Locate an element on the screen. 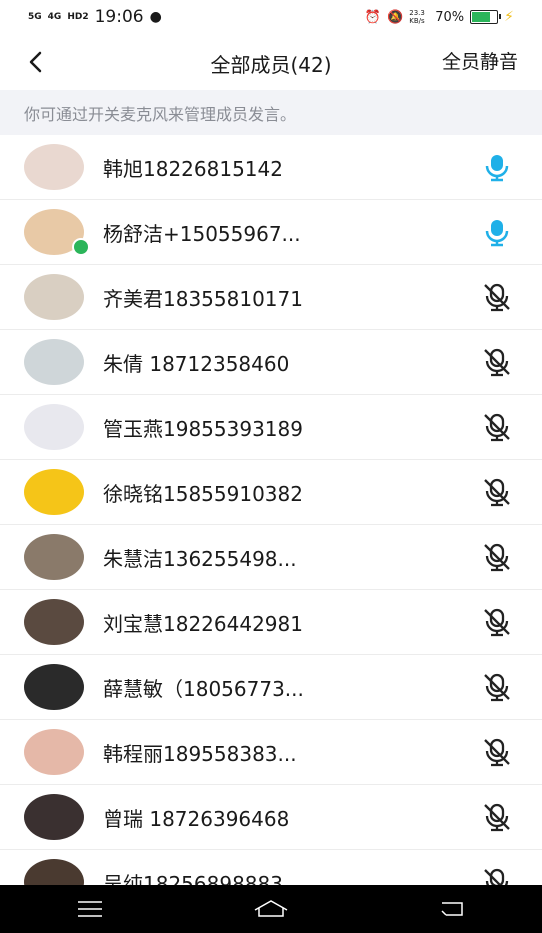 The height and width of the screenshot is (933, 542). back-nav-button is located at coordinates (452, 909).